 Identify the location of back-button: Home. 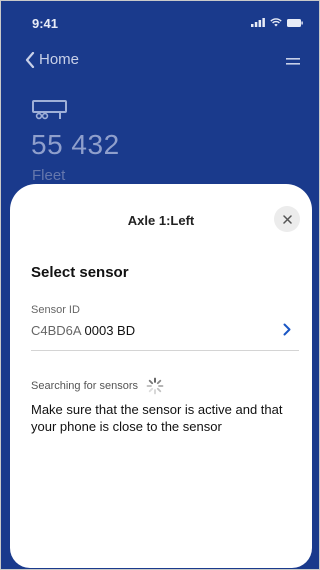
(52, 59).